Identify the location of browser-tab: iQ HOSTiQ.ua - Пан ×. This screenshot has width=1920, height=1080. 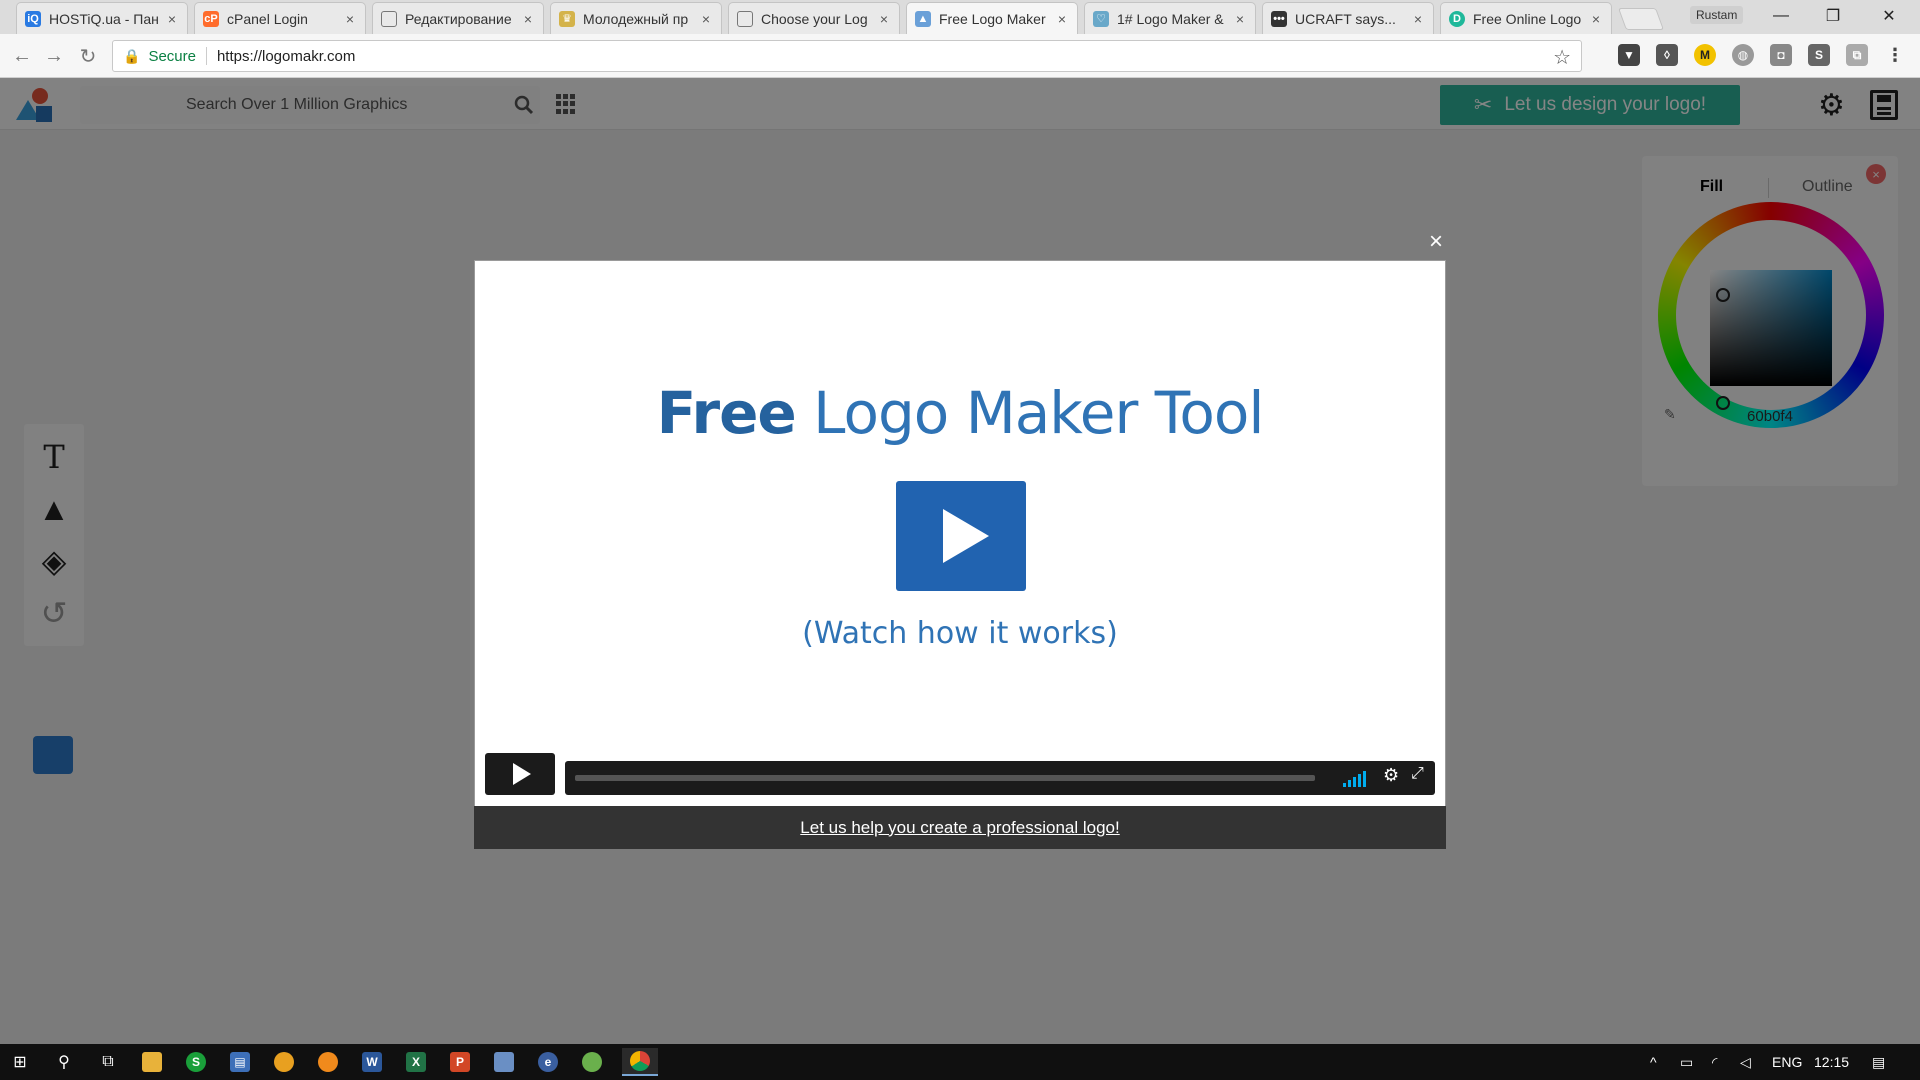
(102, 18).